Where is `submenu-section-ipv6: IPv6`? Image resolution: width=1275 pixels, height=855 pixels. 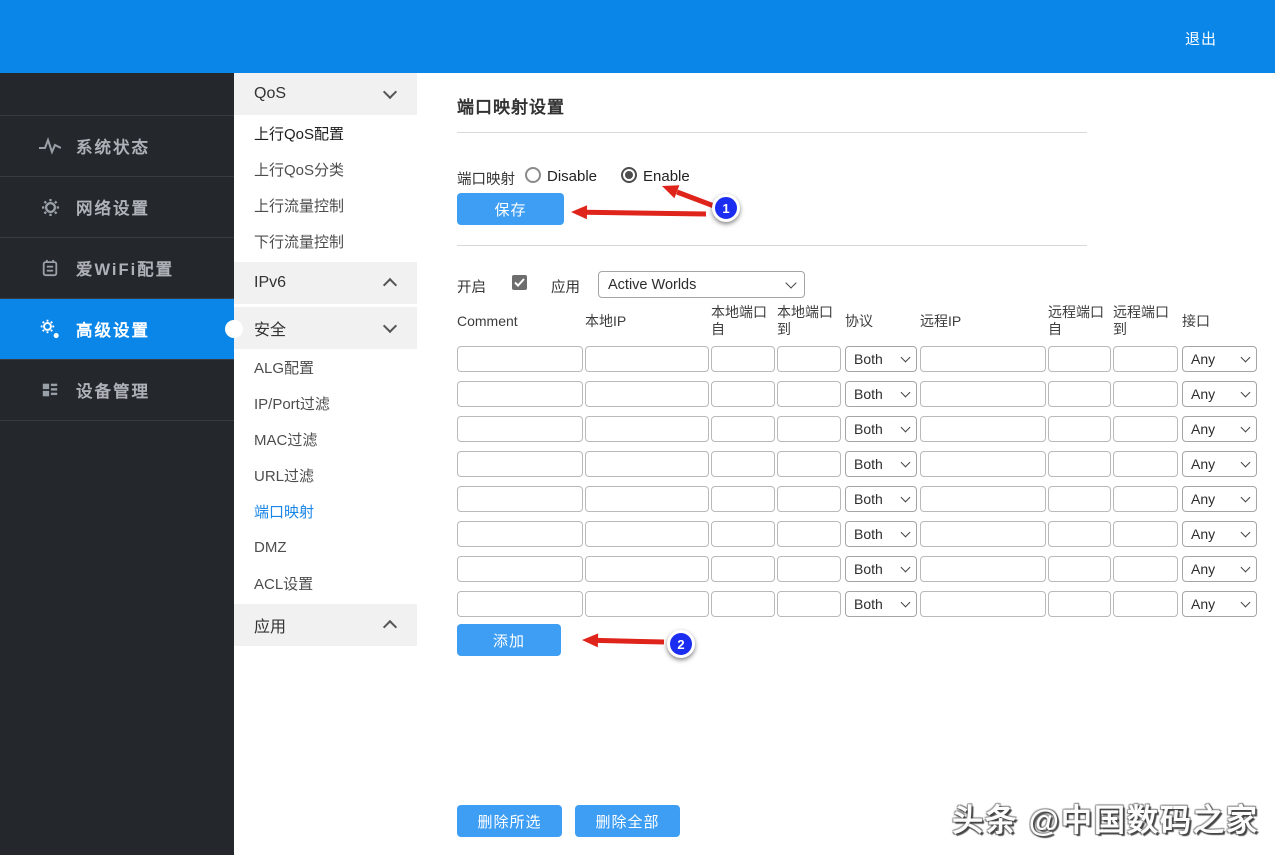
submenu-section-ipv6: IPv6 is located at coordinates (325, 283).